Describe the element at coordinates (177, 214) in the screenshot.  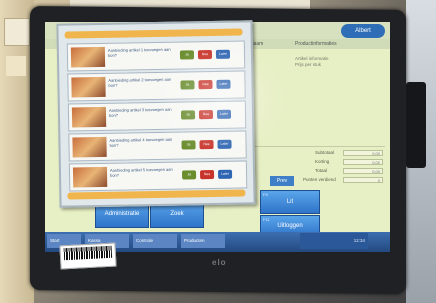
I see `button-label: Zoek` at that location.